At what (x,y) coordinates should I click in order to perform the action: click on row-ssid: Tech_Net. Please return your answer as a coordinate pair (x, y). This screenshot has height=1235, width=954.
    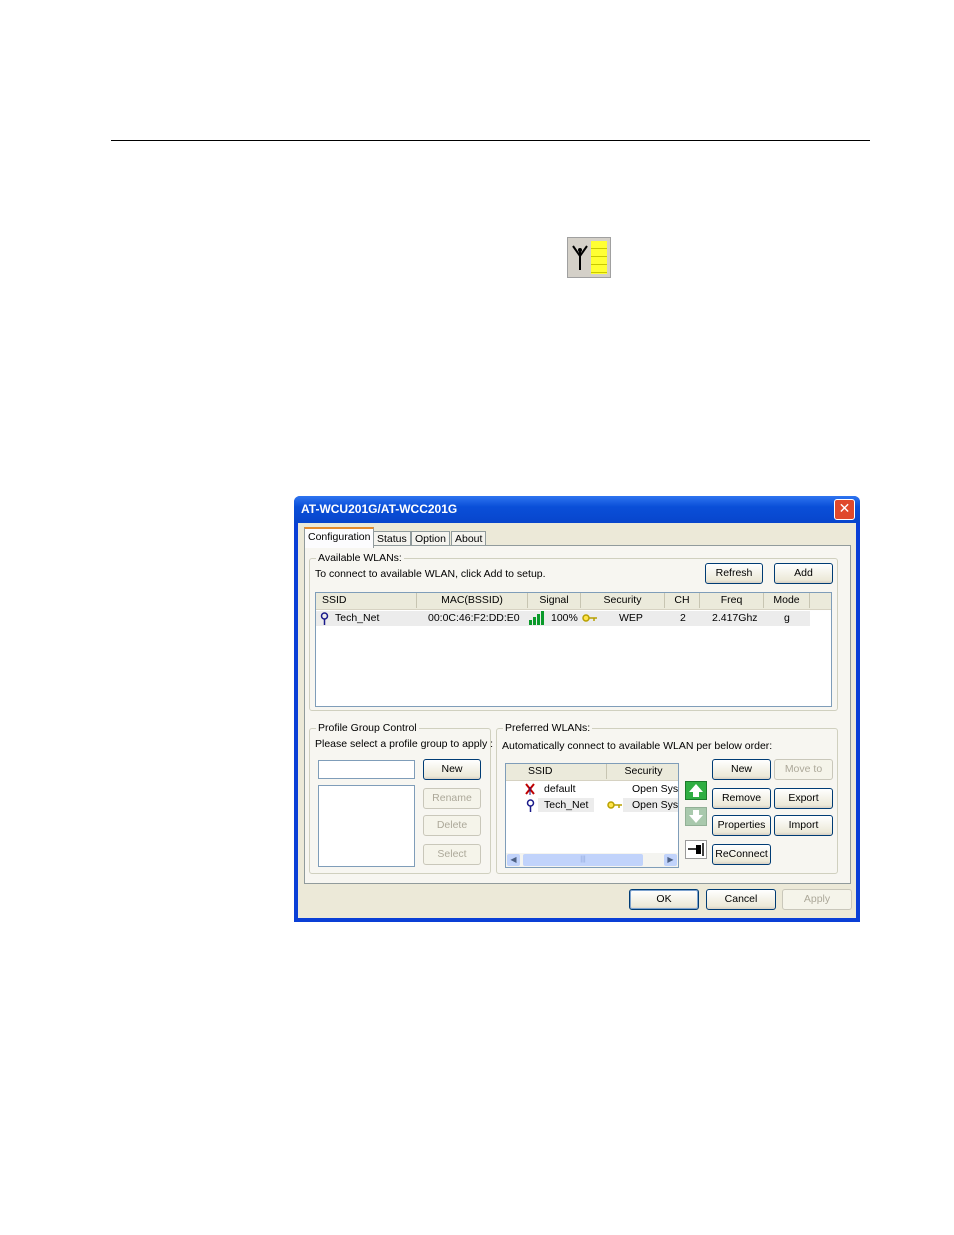
    Looking at the image, I should click on (357, 618).